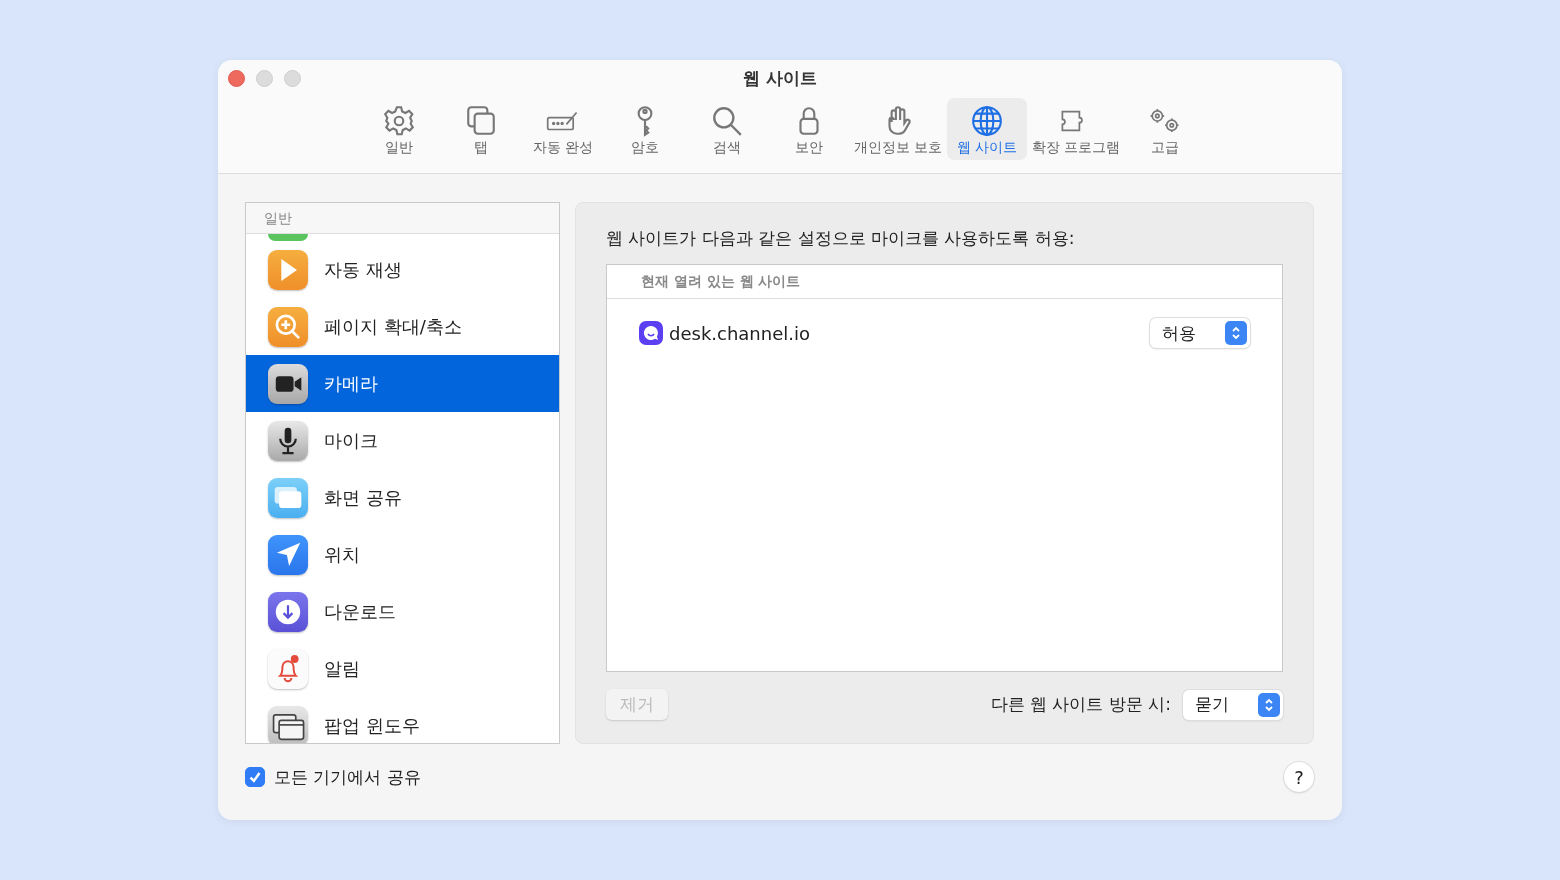  Describe the element at coordinates (402, 720) in the screenshot. I see `sidebar-item: 팝업 윈도우` at that location.